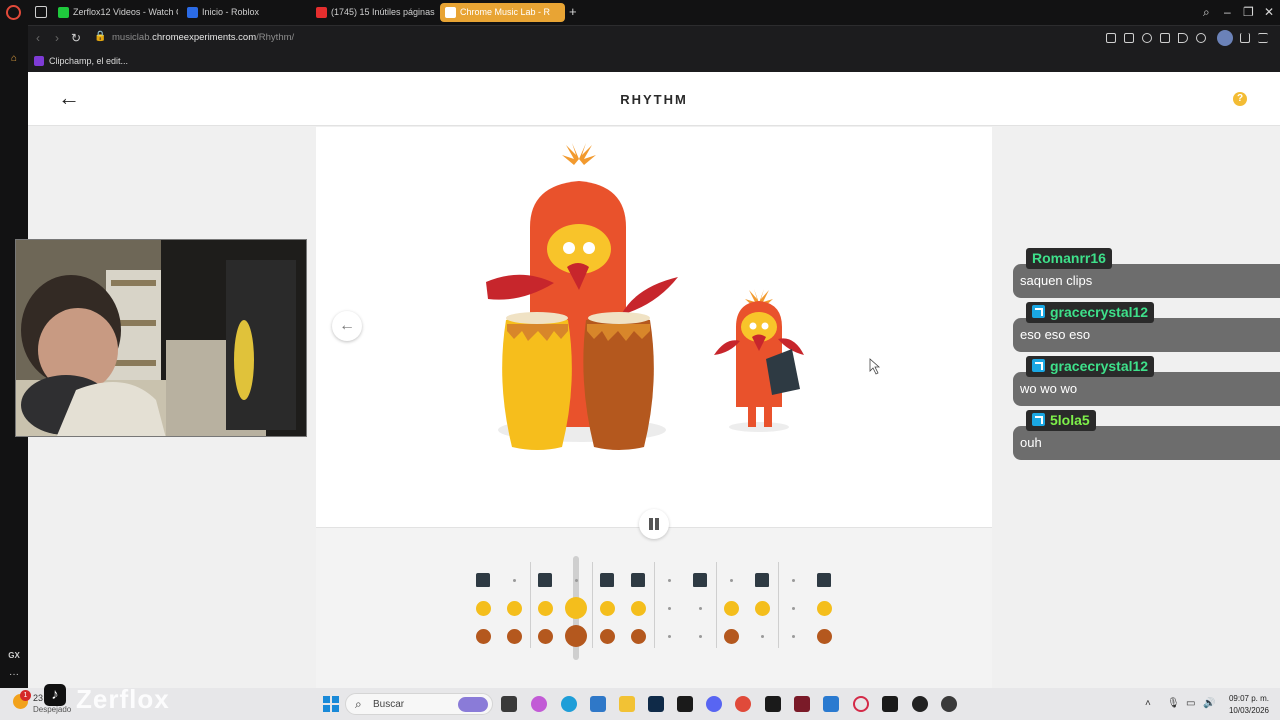 The image size is (1280, 720). What do you see at coordinates (1111, 38) in the screenshot?
I see `bookmark-page-icon` at bounding box center [1111, 38].